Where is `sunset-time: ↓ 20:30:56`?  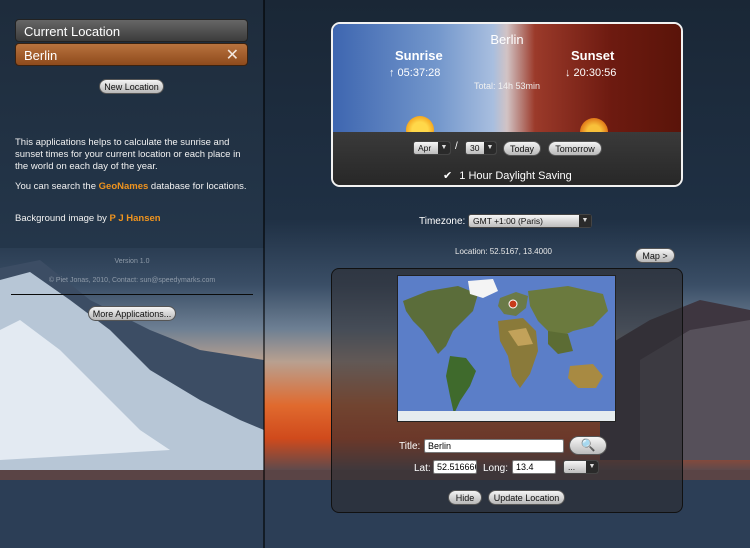
sunset-time: ↓ 20:30:56 is located at coordinates (591, 73).